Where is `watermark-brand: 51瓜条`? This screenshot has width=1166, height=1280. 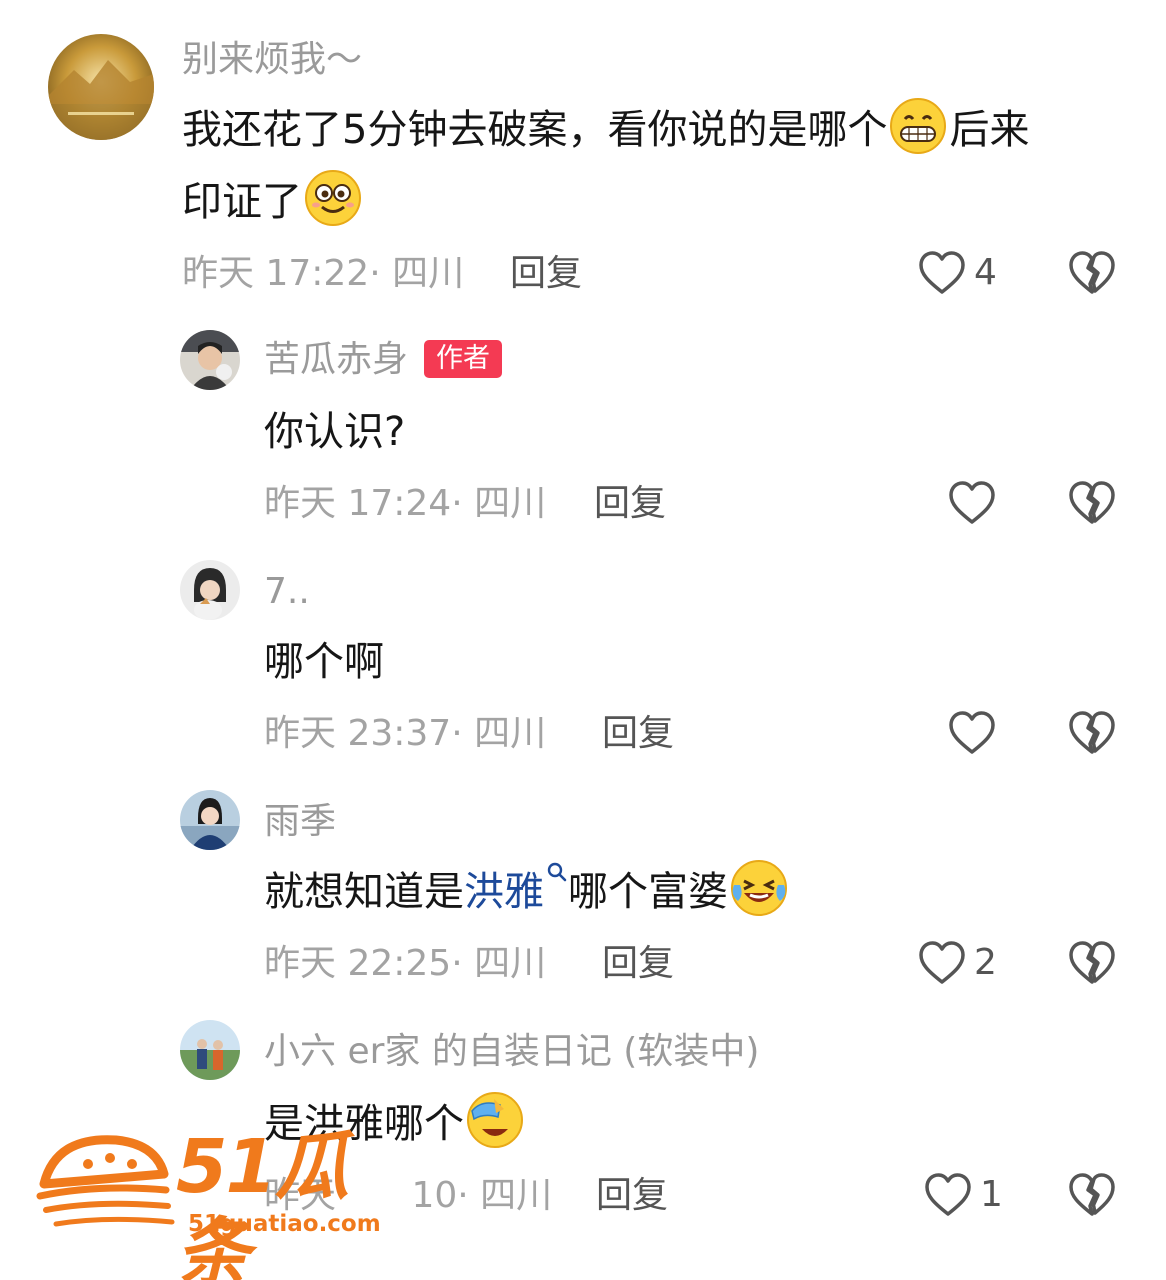
watermark-brand: 51瓜条 is located at coordinates (262, 1202).